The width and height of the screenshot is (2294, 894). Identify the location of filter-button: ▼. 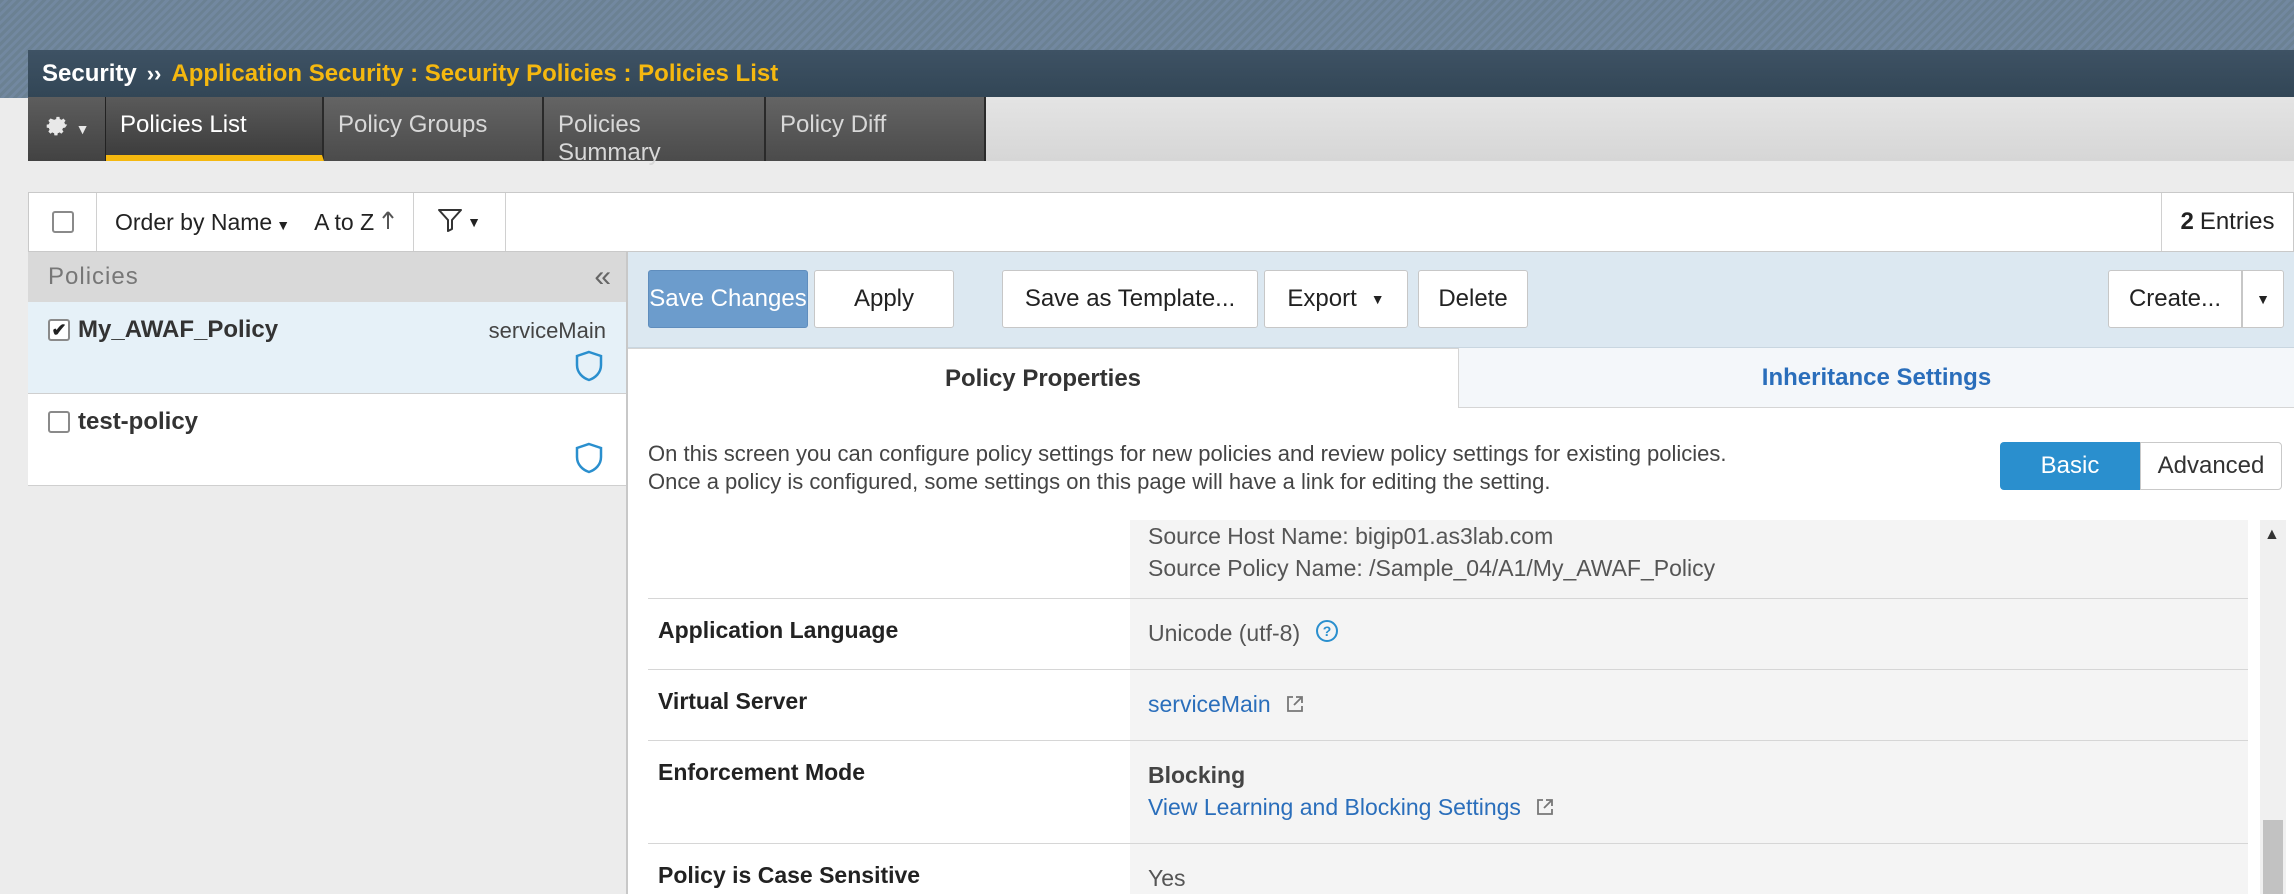
(460, 222).